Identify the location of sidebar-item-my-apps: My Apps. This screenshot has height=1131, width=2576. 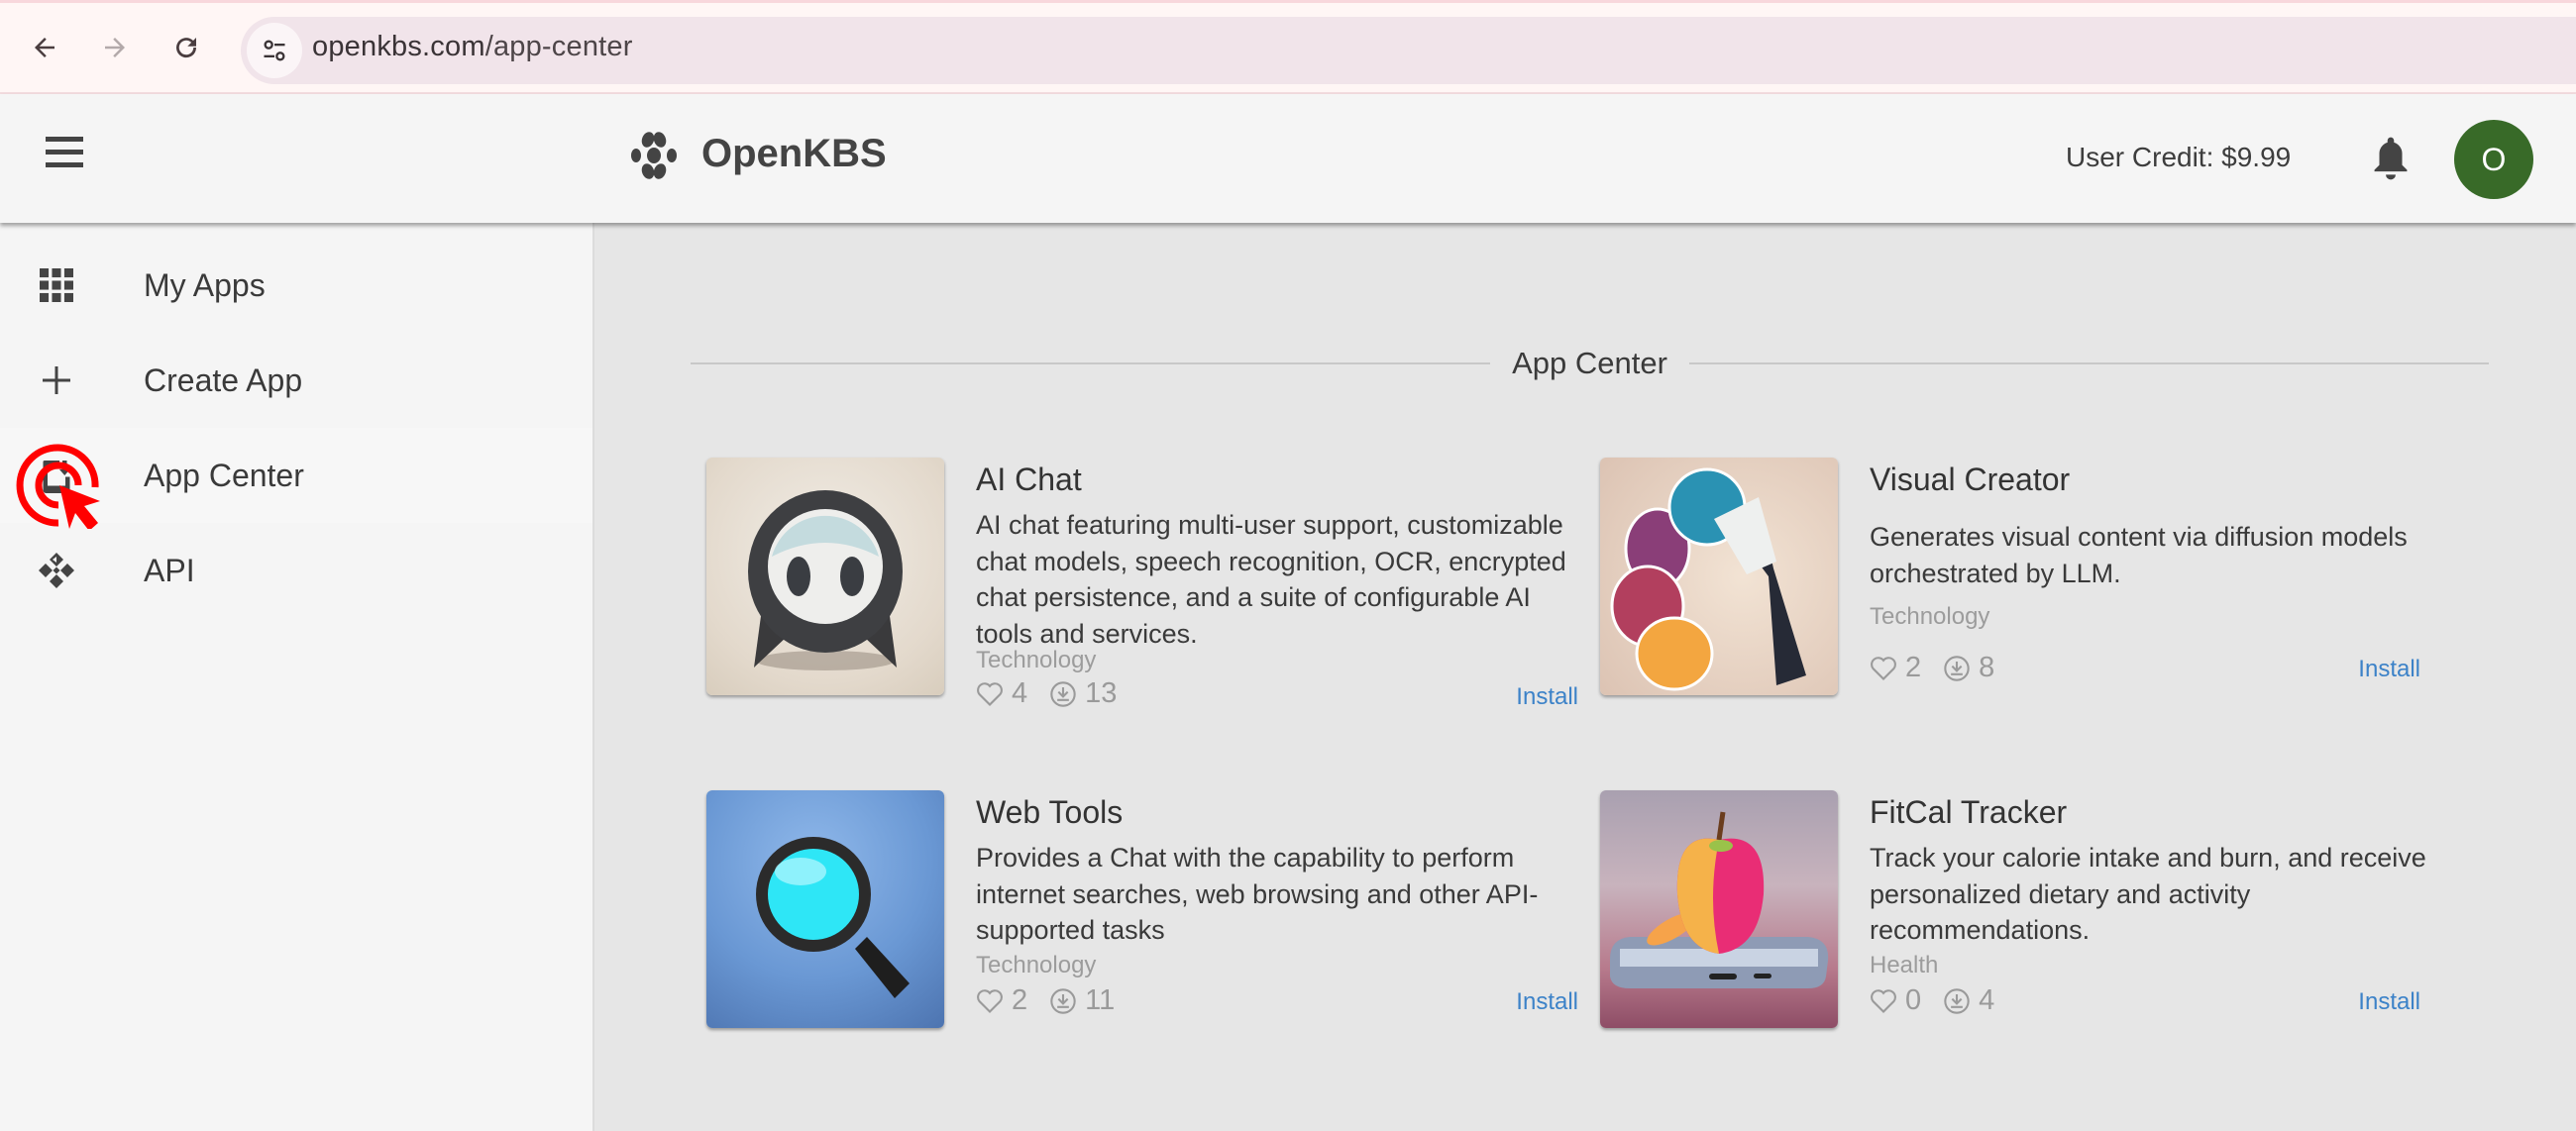
(296, 286).